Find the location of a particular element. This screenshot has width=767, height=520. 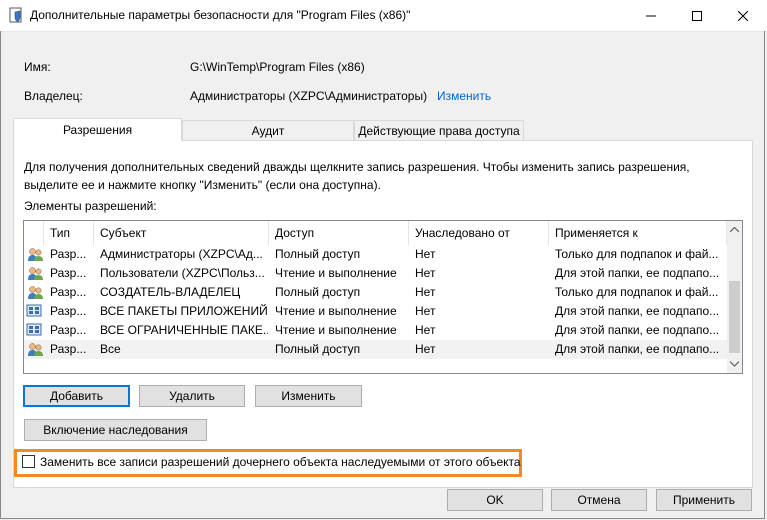

row-cell-subject: СОЗДАТЕЛЬ-ВЛАДЕЛЕЦ is located at coordinates (170, 292).